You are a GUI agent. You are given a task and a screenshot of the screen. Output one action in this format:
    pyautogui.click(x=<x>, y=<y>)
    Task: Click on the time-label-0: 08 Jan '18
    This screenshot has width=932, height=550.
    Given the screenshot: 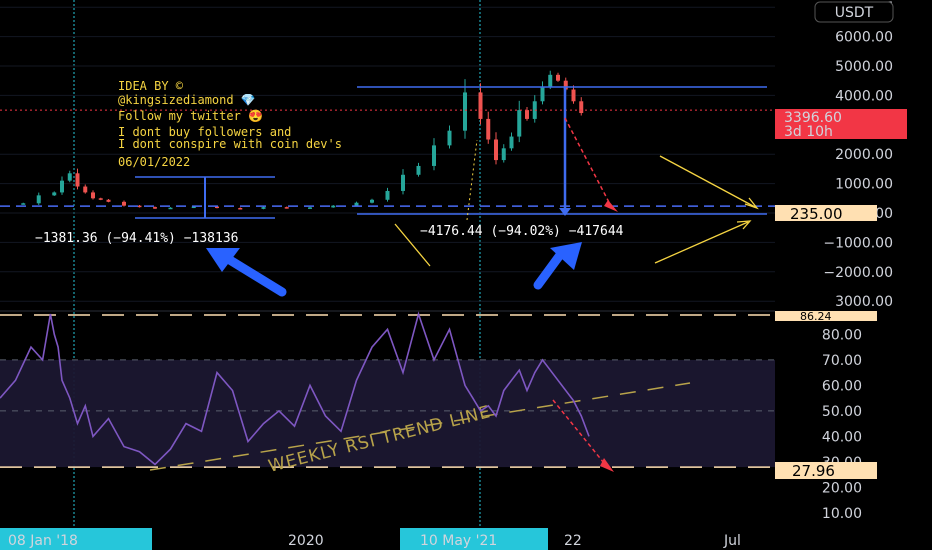 What is the action you would take?
    pyautogui.click(x=43, y=541)
    